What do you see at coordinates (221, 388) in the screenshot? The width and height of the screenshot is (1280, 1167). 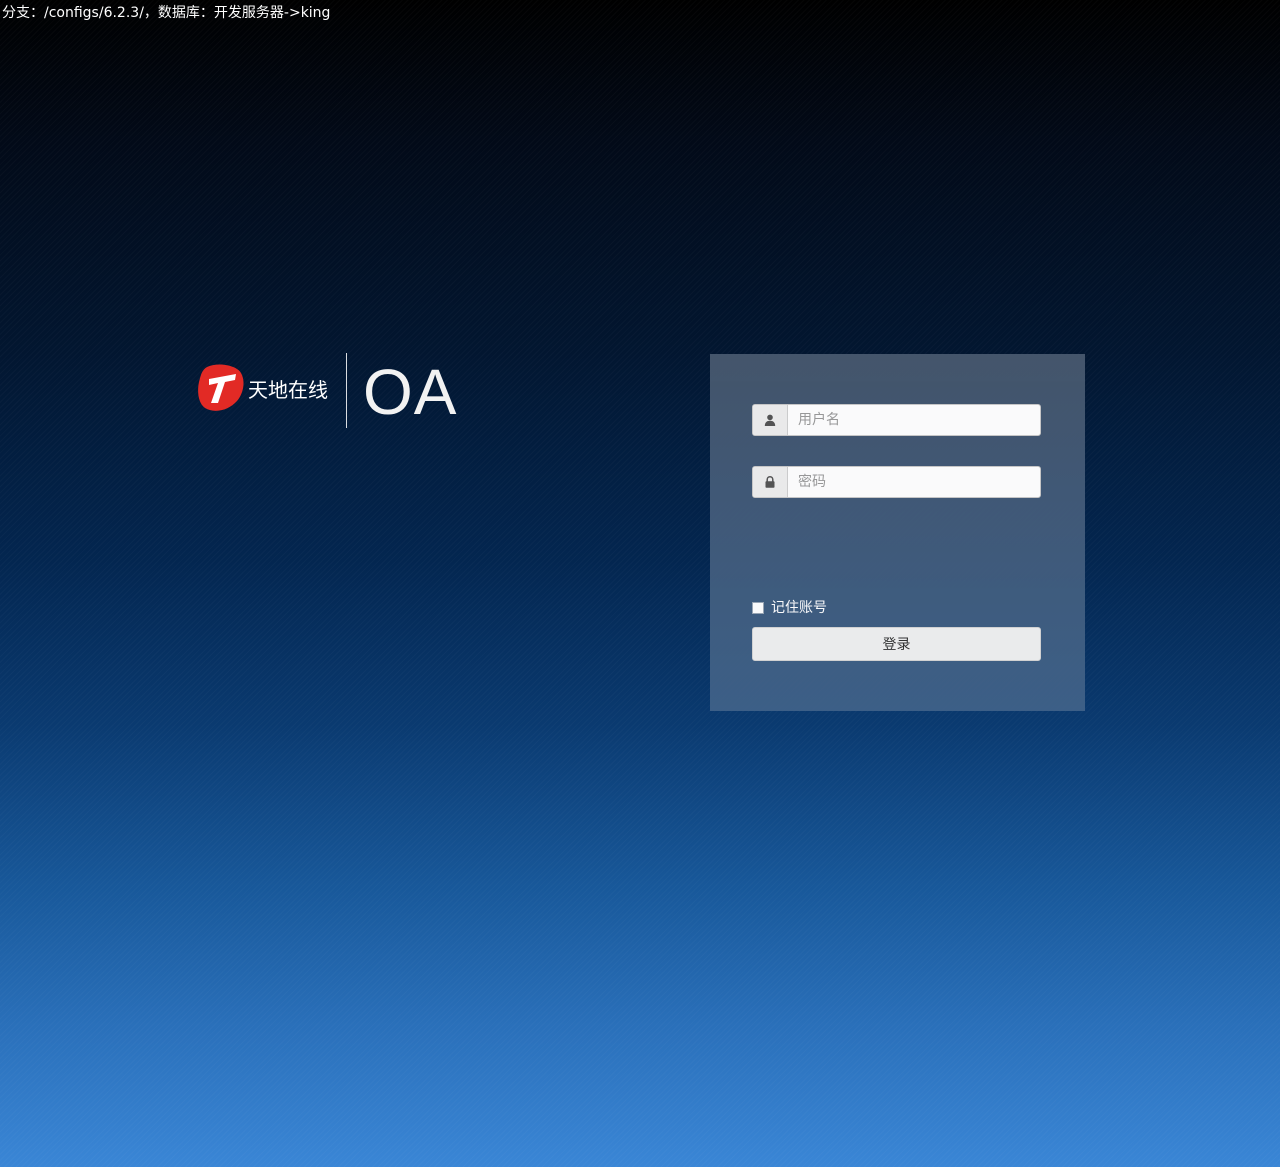 I see `tiandi-logo-icon` at bounding box center [221, 388].